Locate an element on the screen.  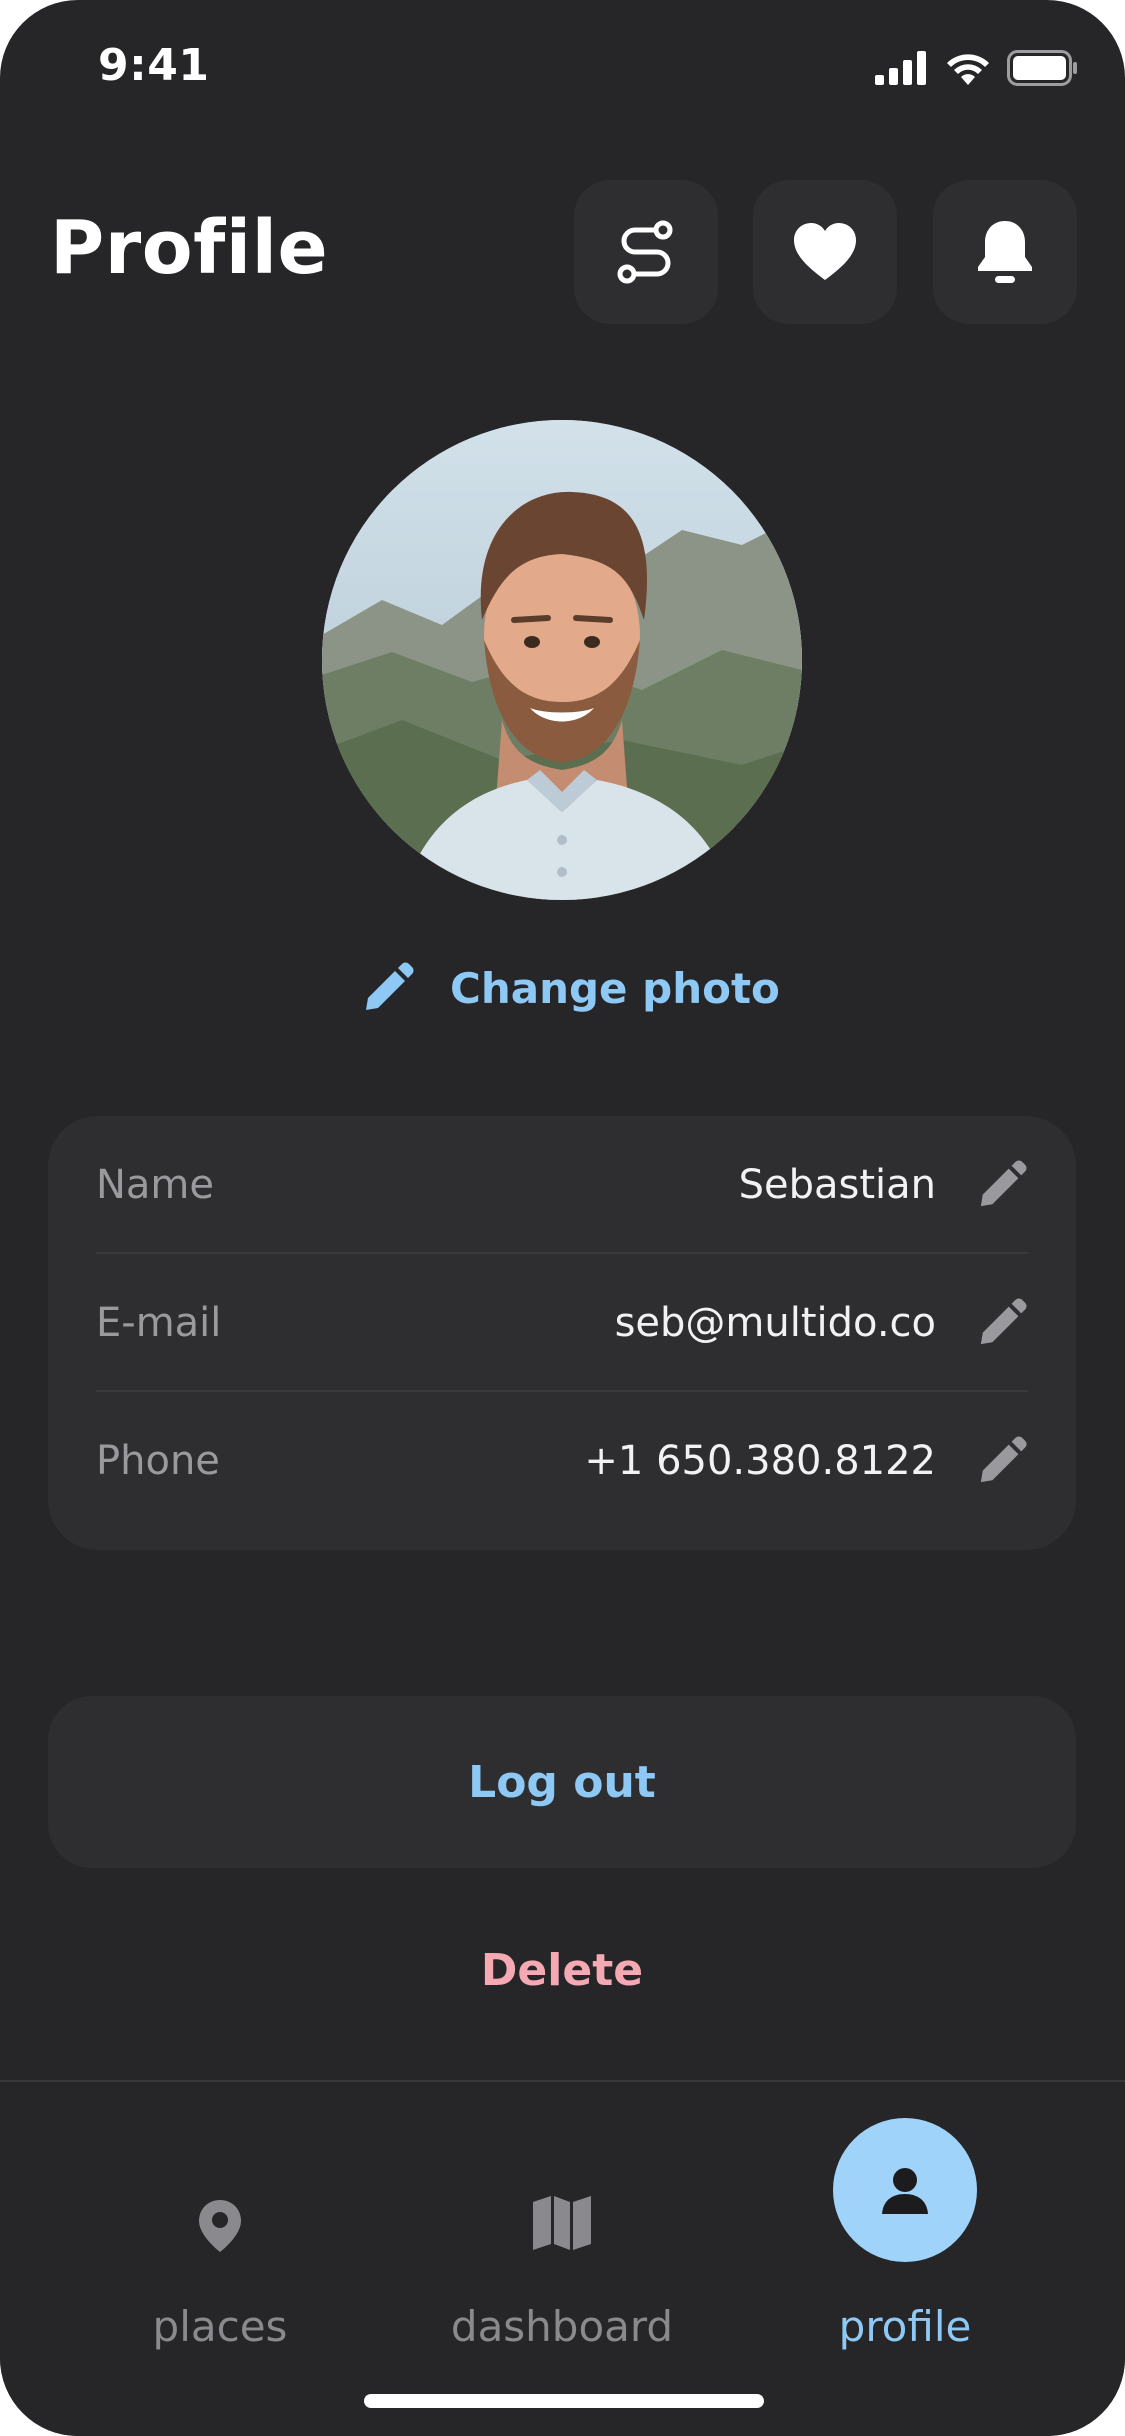
tab-bar: places dashboard profile is located at coordinates (562, 2258).